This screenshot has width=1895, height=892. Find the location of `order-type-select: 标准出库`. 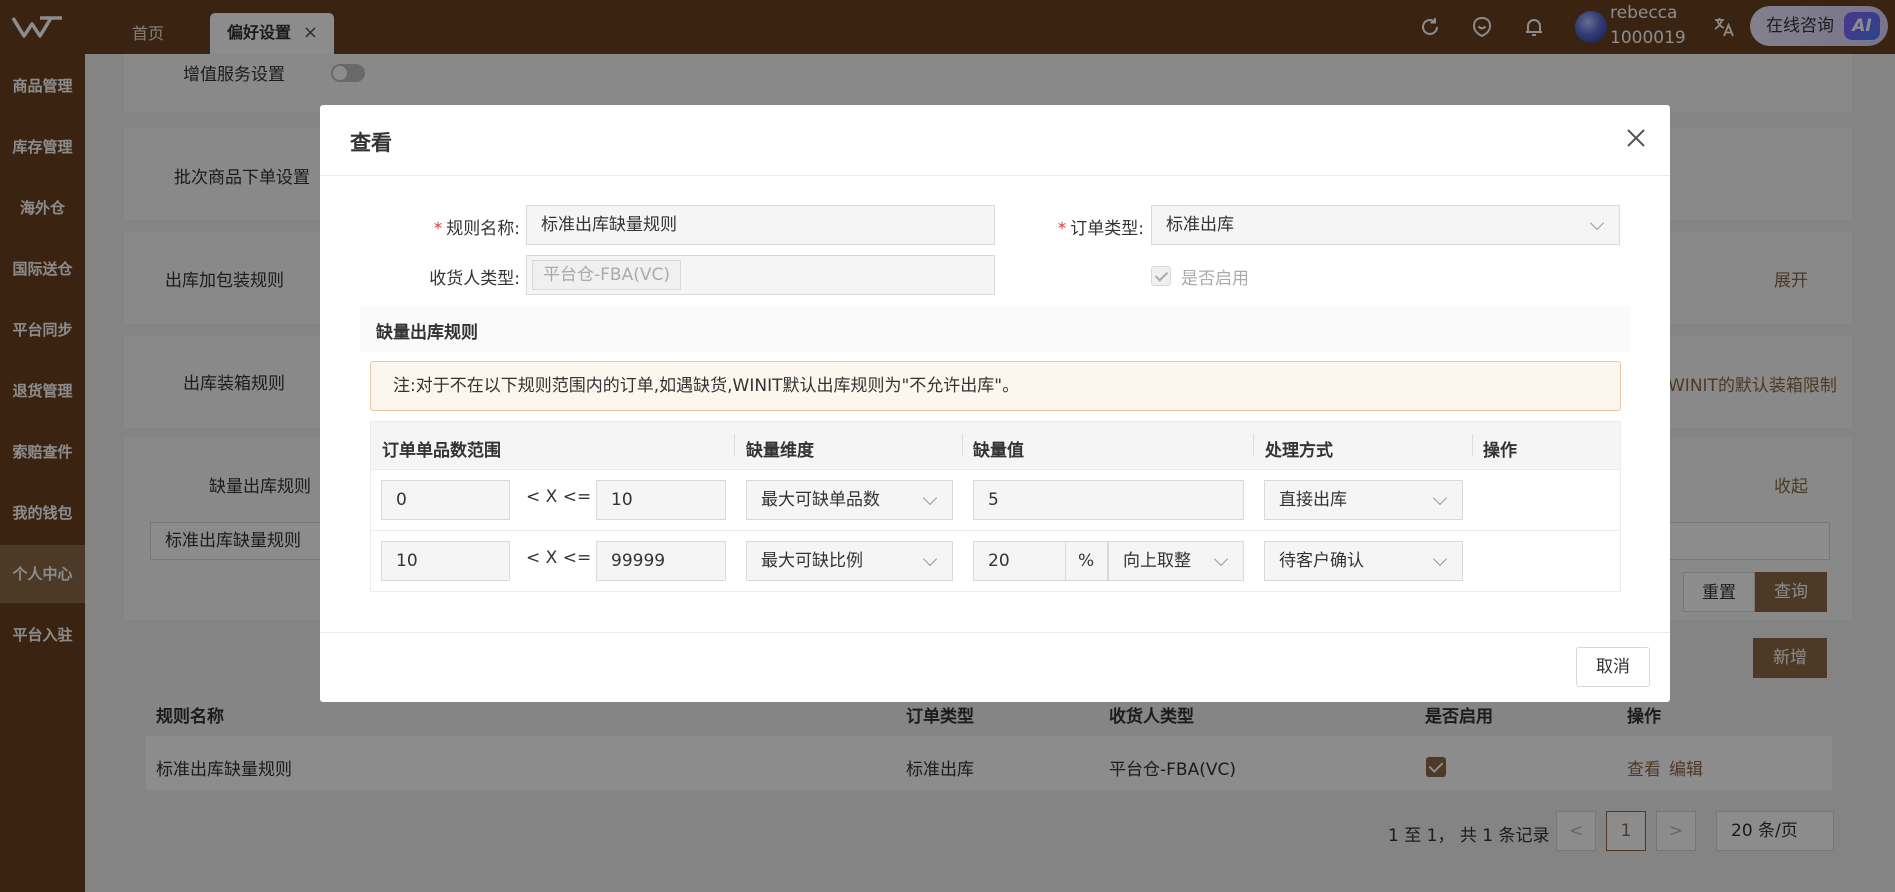

order-type-select: 标准出库 is located at coordinates (1385, 225).